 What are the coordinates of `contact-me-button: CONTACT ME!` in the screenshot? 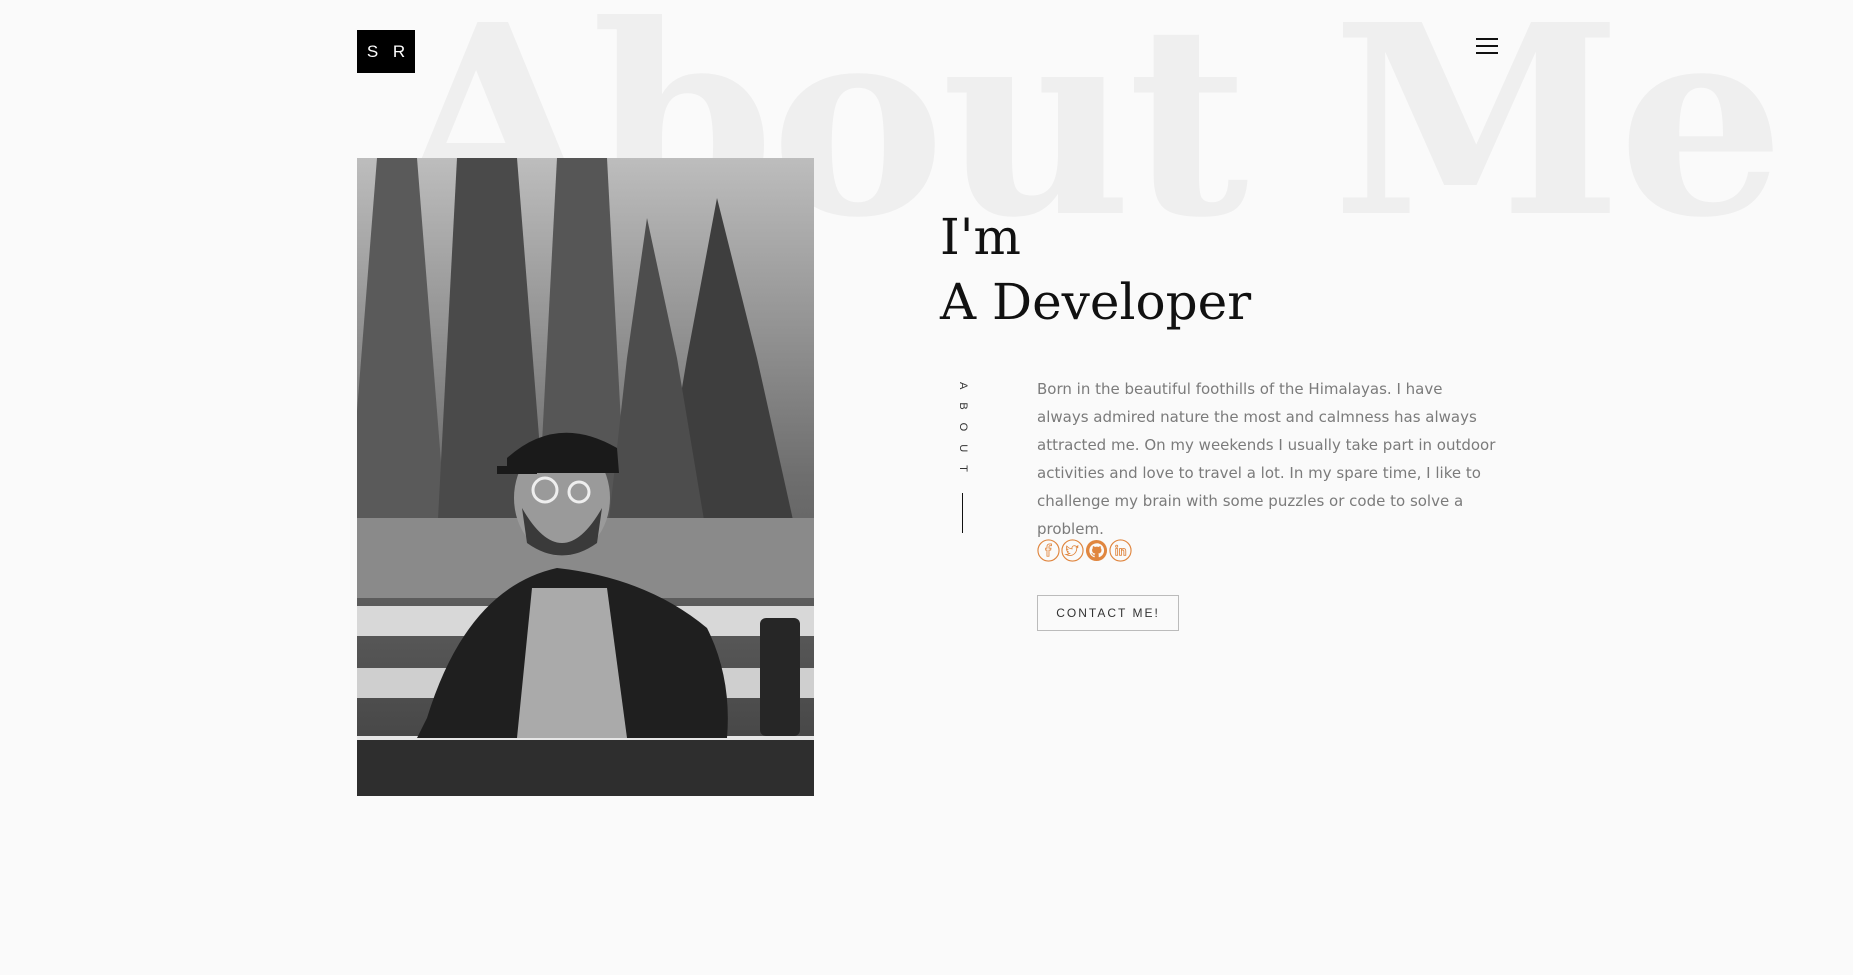 It's located at (1108, 613).